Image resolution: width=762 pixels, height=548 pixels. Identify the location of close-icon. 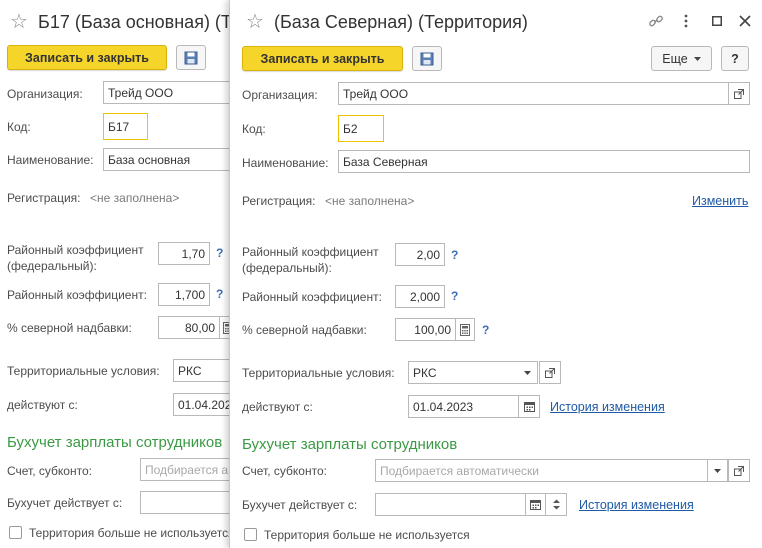
(745, 21).